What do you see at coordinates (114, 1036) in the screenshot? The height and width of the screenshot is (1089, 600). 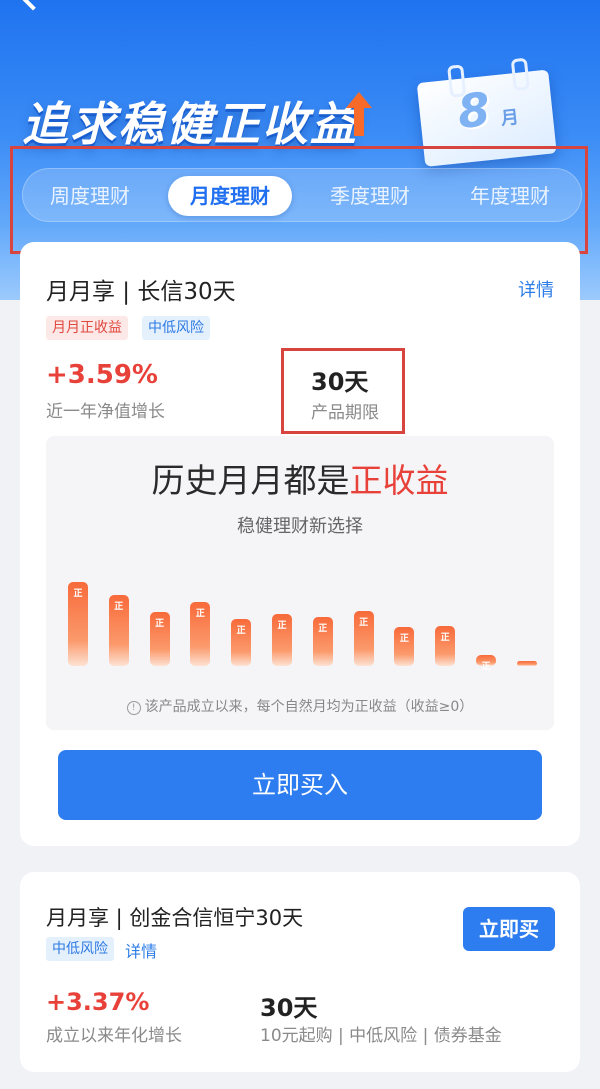 I see `return-rate-label: 成立以来年化增长` at bounding box center [114, 1036].